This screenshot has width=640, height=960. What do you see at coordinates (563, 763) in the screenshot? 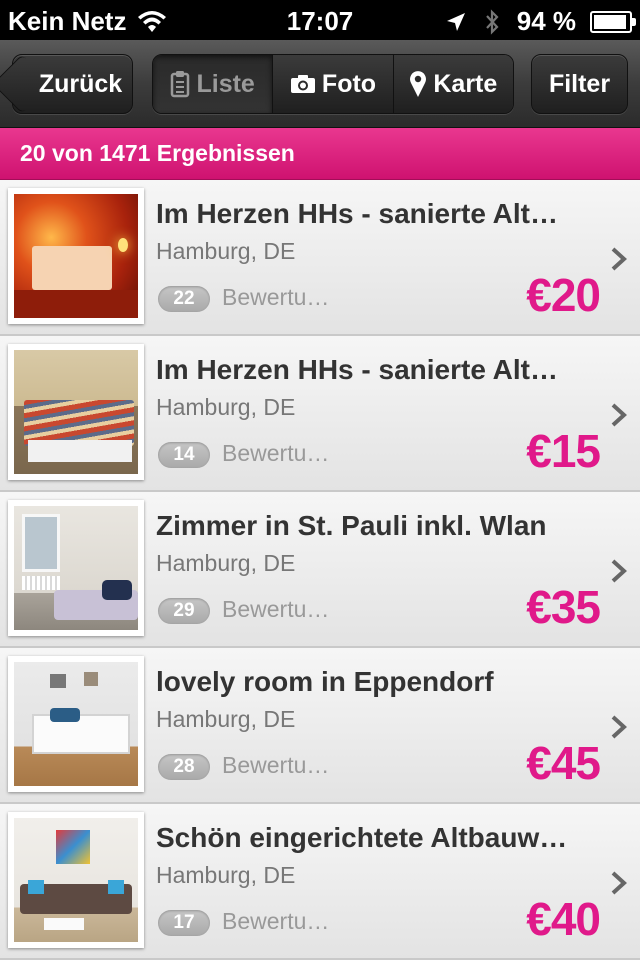
I see `listing-price: €45` at bounding box center [563, 763].